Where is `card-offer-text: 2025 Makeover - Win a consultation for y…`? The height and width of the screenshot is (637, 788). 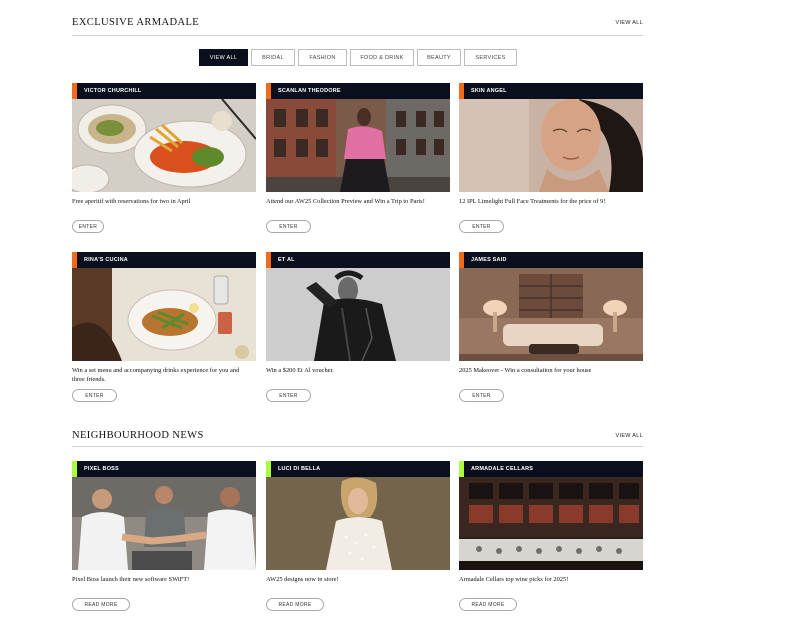
card-offer-text: 2025 Makeover - Win a consultation for y… is located at coordinates (525, 370).